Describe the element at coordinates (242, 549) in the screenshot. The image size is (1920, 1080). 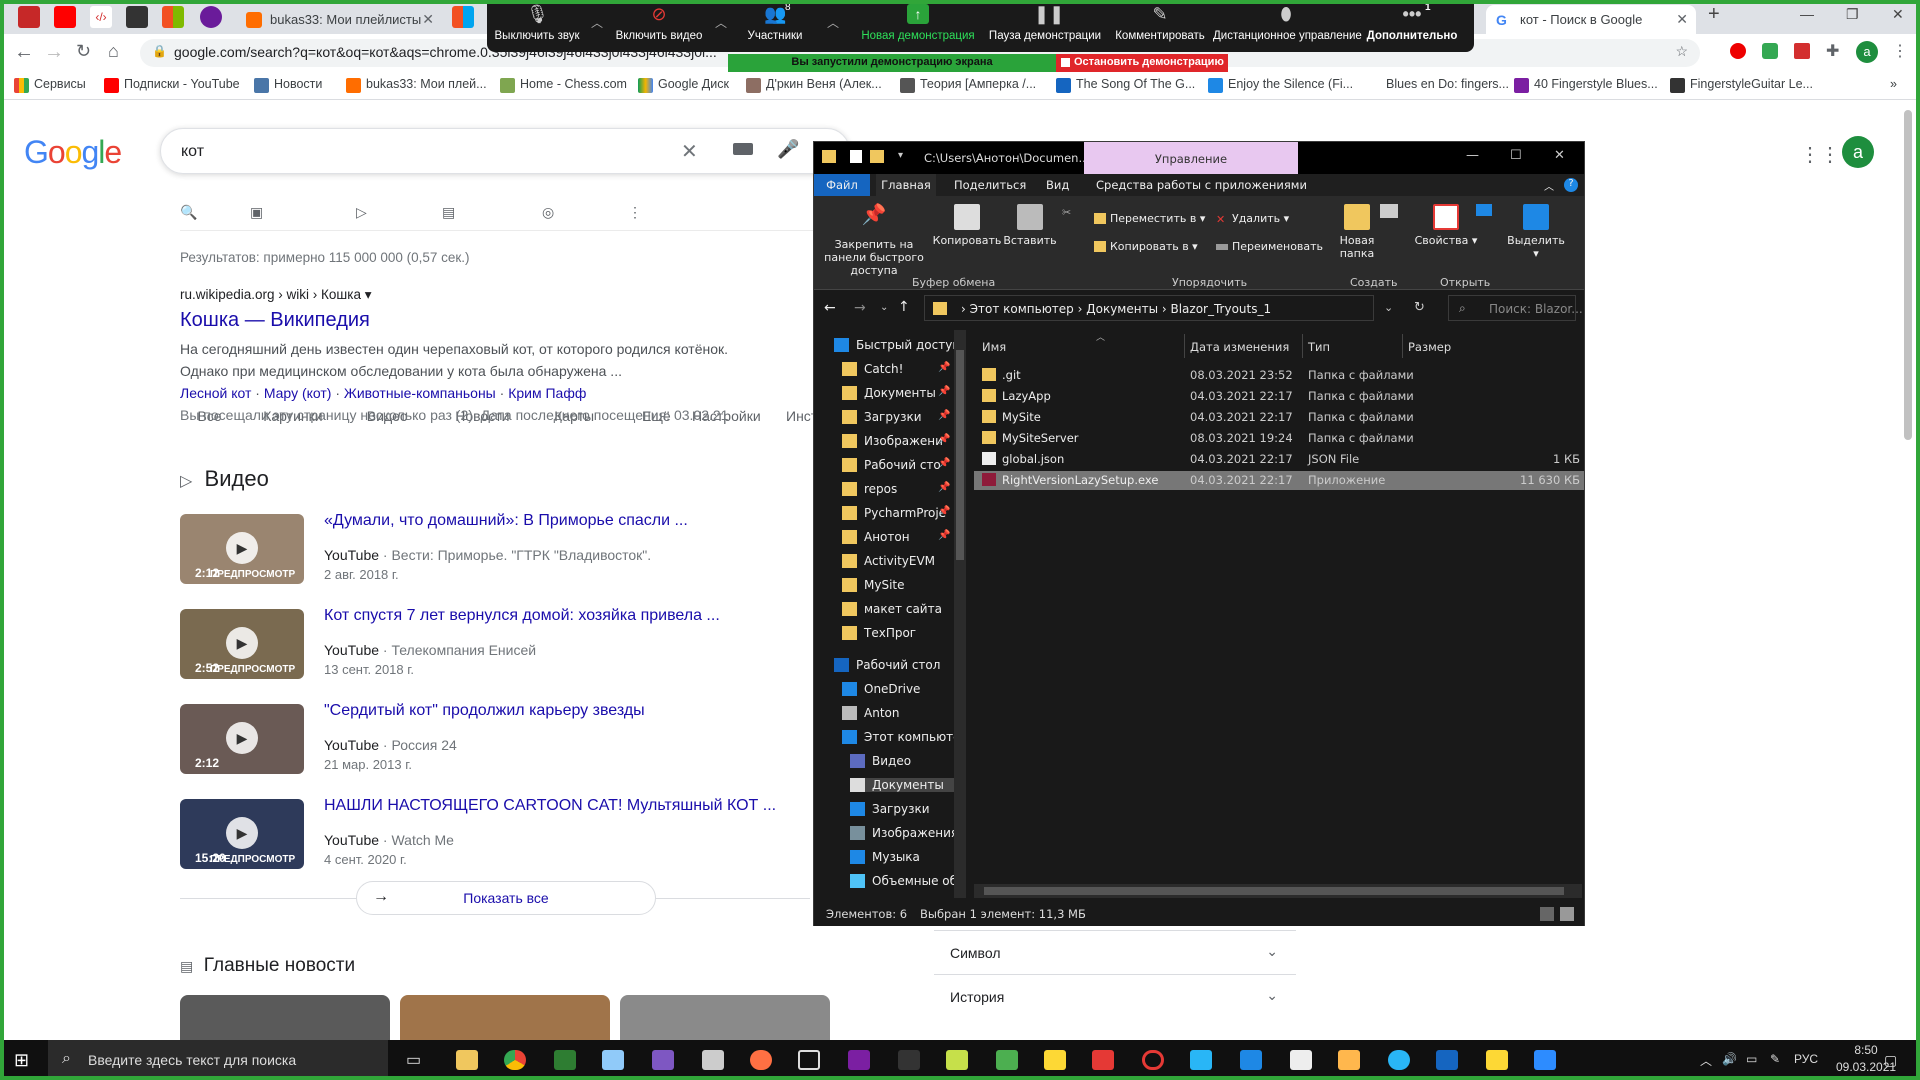
I see `video-thumbnail: ▶ 2:12 ПРЕДПРОСМОТР` at that location.